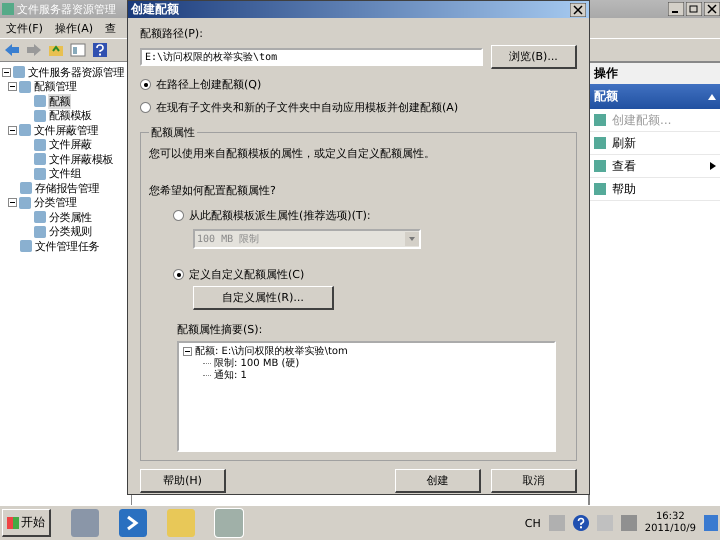 This screenshot has height=540, width=720. I want to click on tree-item: 分类管理, so click(55, 202).